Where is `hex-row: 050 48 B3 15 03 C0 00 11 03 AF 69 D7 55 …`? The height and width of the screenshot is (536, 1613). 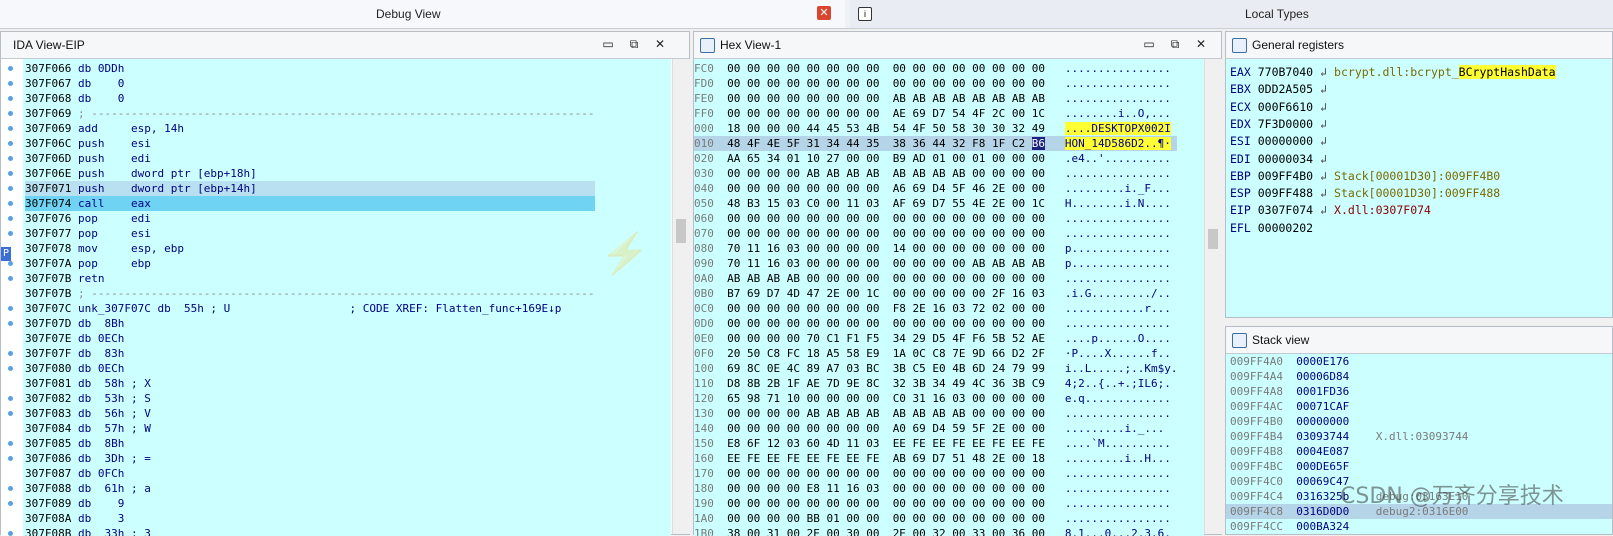
hex-row: 050 48 B3 15 03 C0 00 11 03 AF 69 D7 55 … is located at coordinates (935, 203).